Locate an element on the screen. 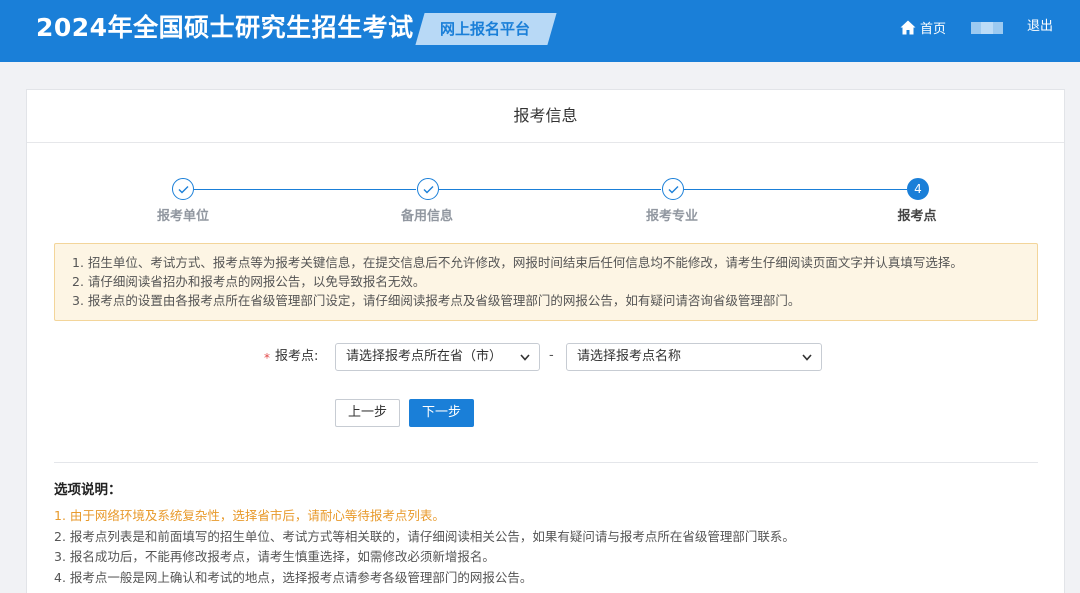 This screenshot has width=1080, height=593. top-header: 2024年全国硕士研究生招生考试 网上报名平台 首页 退出 is located at coordinates (540, 31).